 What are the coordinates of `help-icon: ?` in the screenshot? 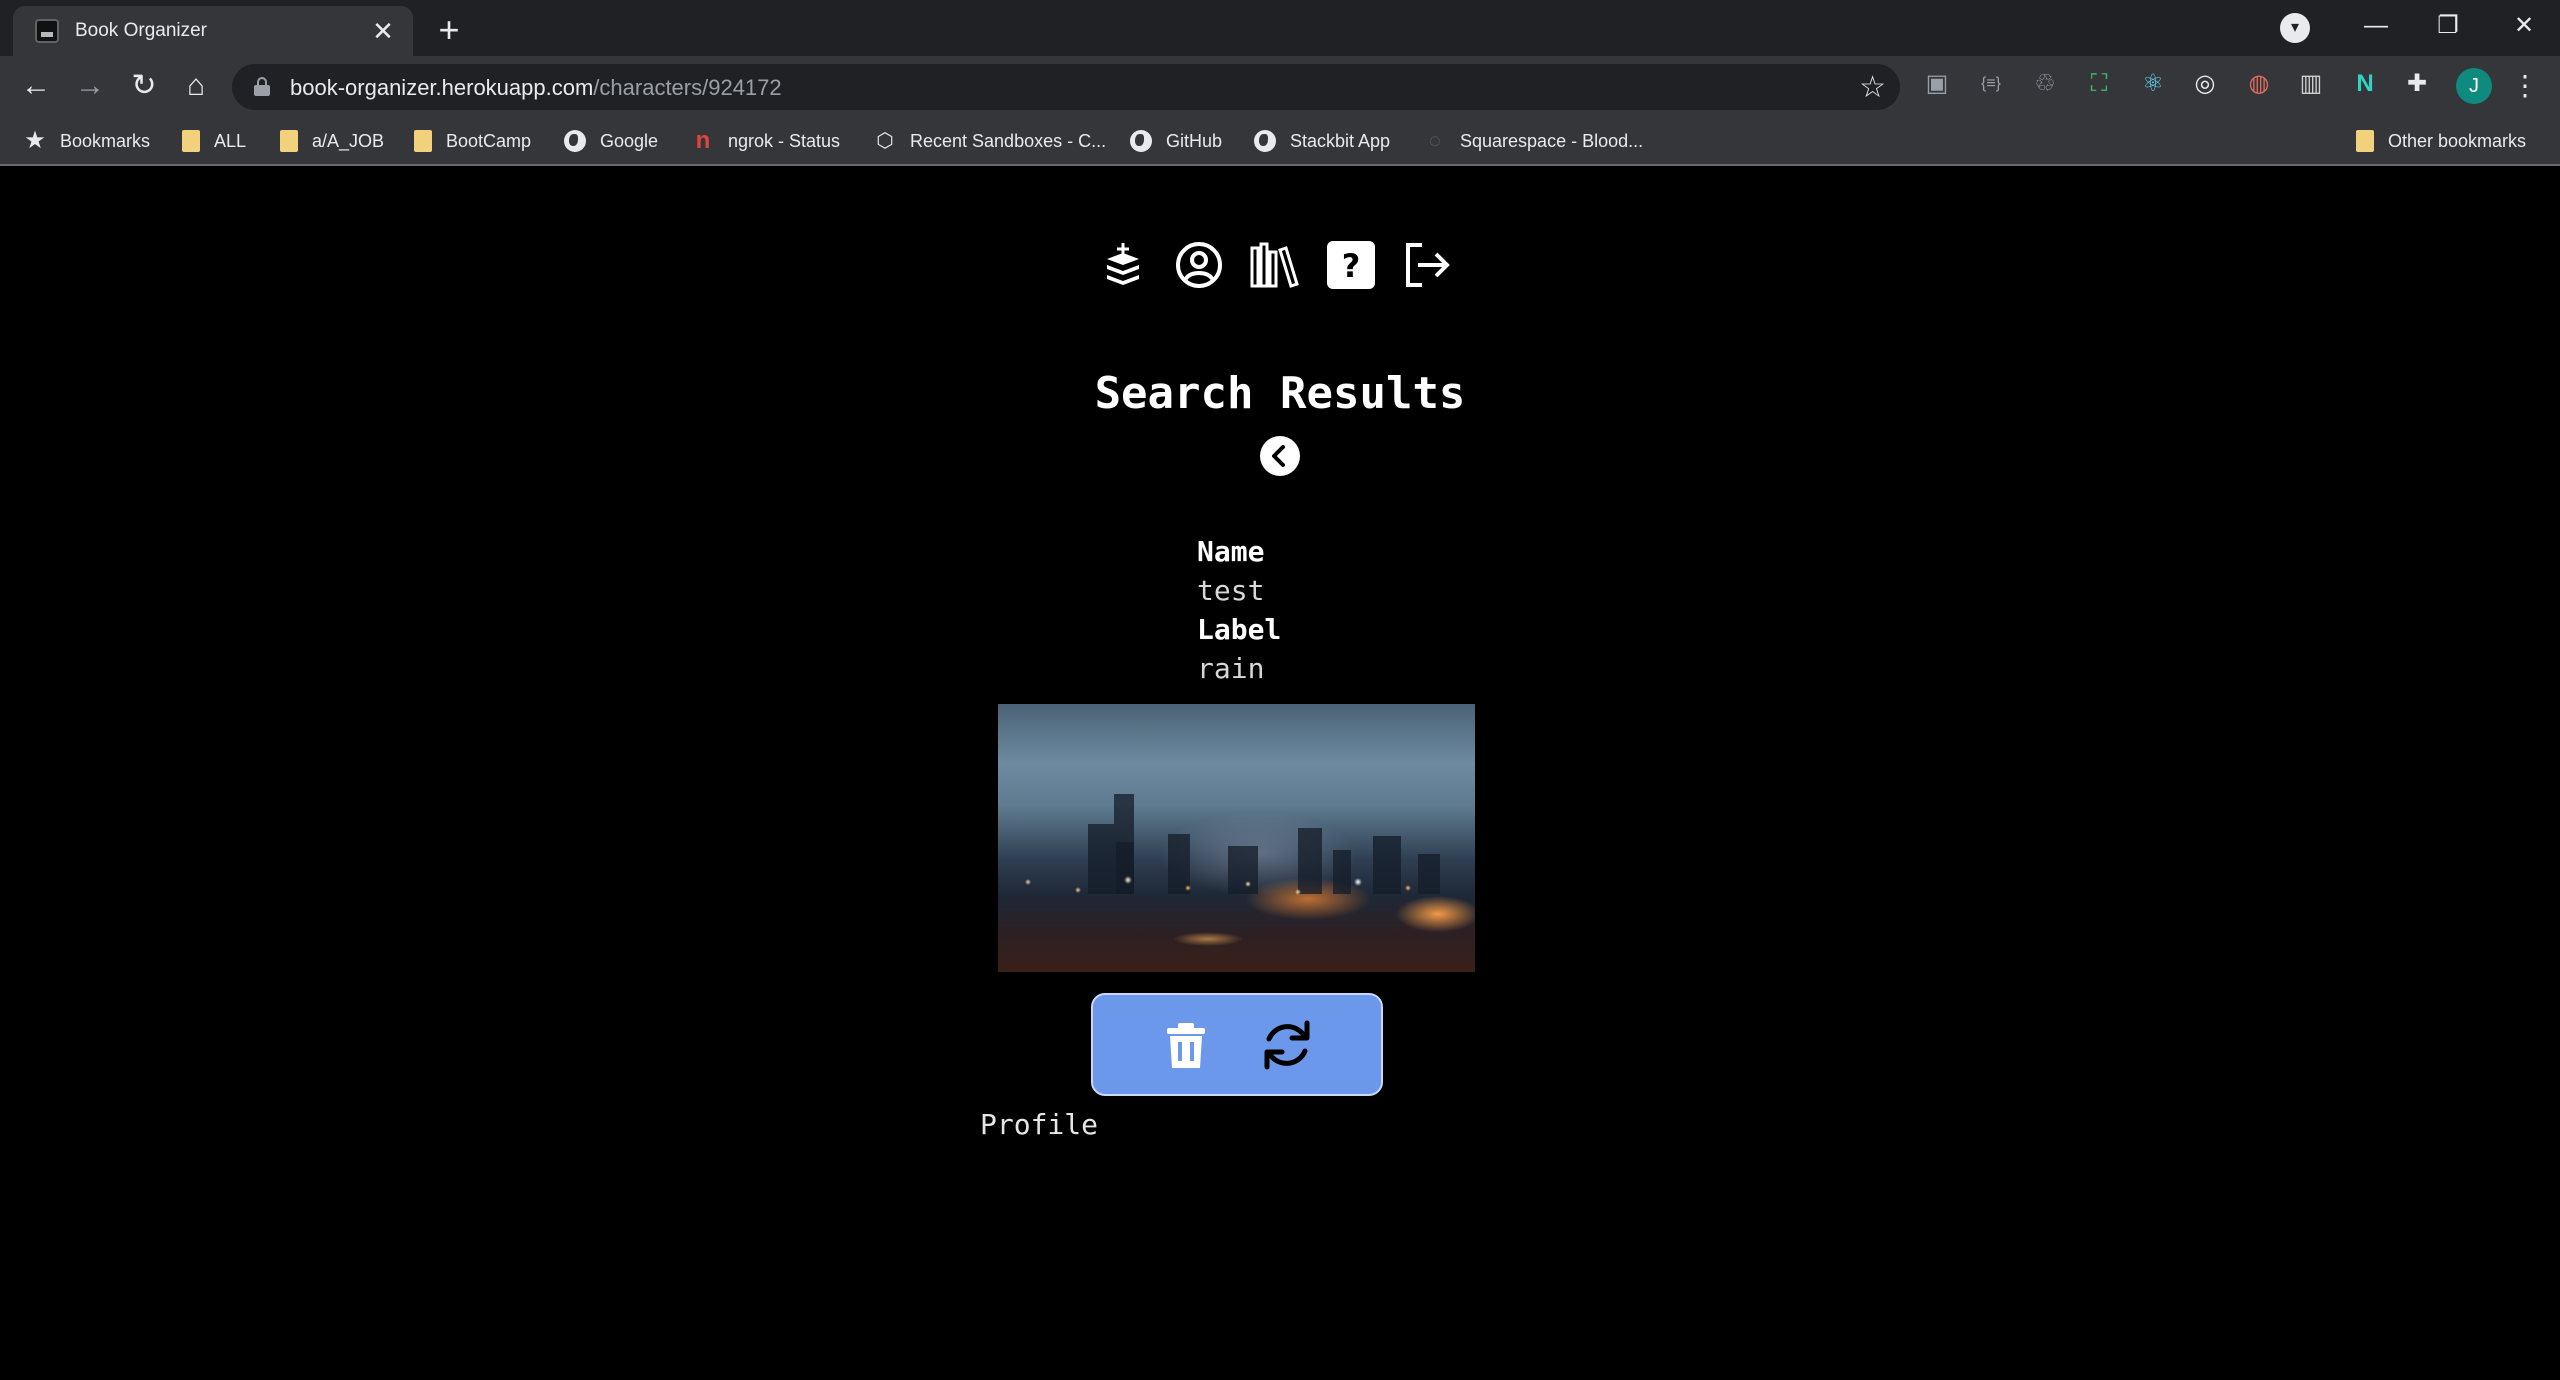 It's located at (1351, 265).